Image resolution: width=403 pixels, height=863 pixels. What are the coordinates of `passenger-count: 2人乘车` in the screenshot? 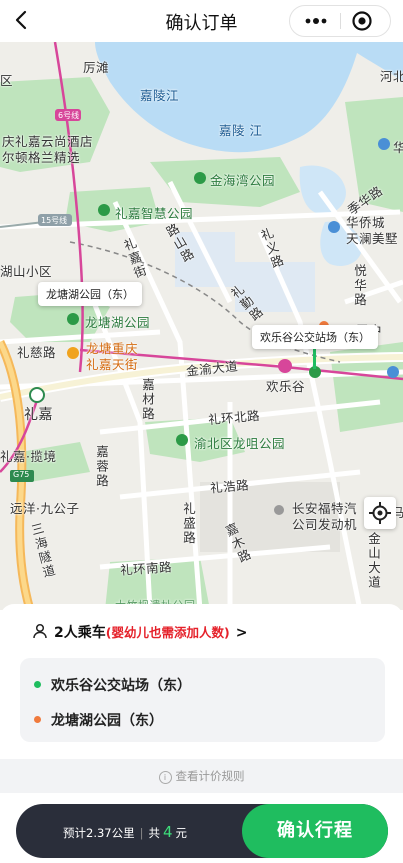 It's located at (80, 633).